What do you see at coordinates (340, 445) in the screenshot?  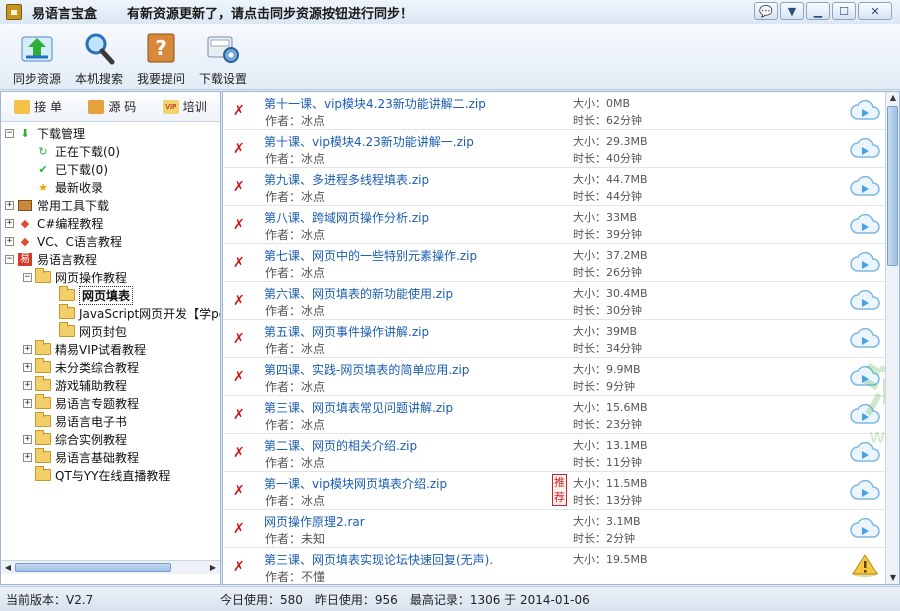 I see `file-name-link: 第二课、网页的相关介绍.zip` at bounding box center [340, 445].